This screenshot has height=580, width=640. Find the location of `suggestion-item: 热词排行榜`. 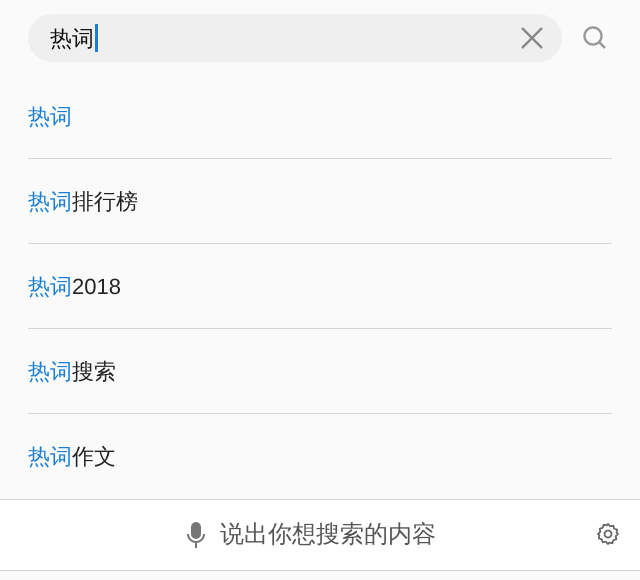

suggestion-item: 热词排行榜 is located at coordinates (83, 201).